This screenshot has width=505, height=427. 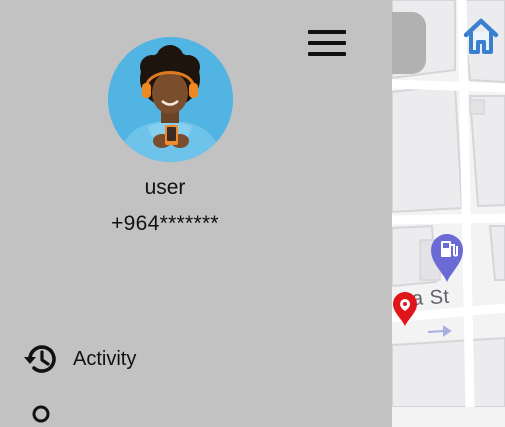 I want to click on hamburger-menu-button, so click(x=327, y=43).